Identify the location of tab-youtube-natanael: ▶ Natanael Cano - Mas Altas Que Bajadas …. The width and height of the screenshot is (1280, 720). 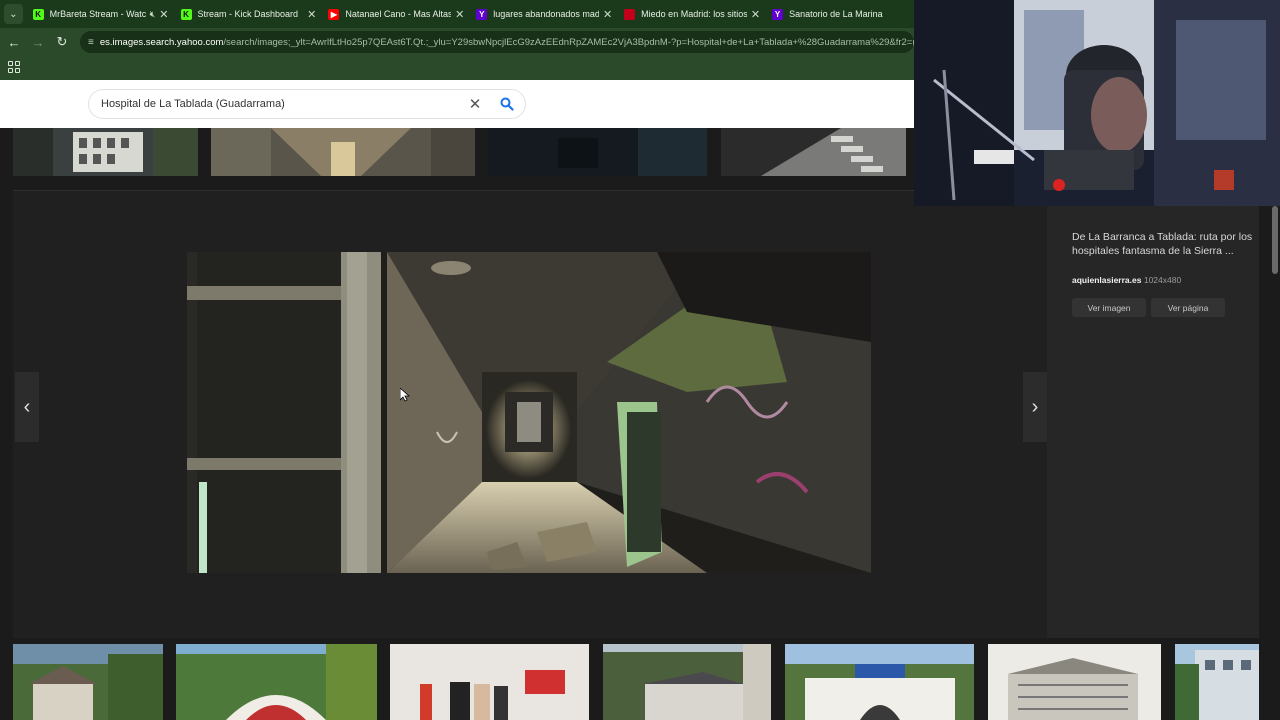
(396, 14).